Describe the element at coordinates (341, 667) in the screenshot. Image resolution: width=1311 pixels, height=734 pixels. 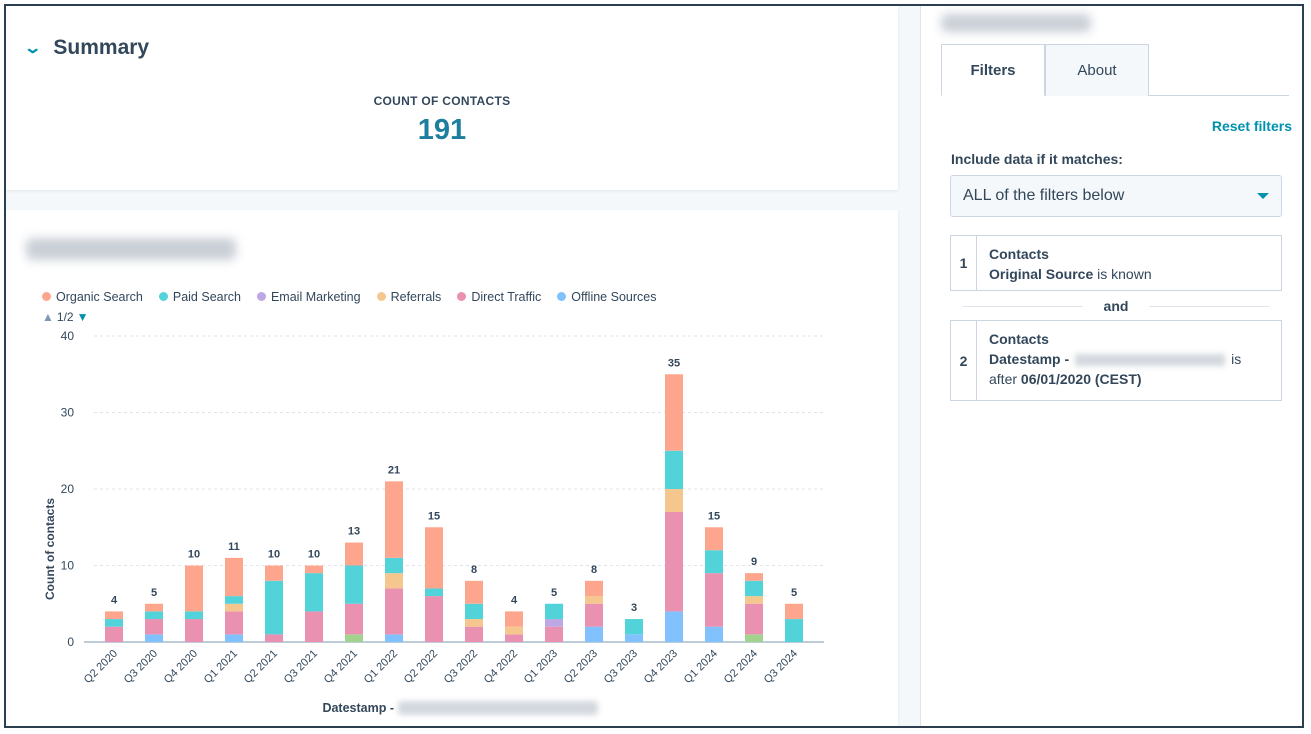
I see `x-tick-label: Q4 2021` at that location.